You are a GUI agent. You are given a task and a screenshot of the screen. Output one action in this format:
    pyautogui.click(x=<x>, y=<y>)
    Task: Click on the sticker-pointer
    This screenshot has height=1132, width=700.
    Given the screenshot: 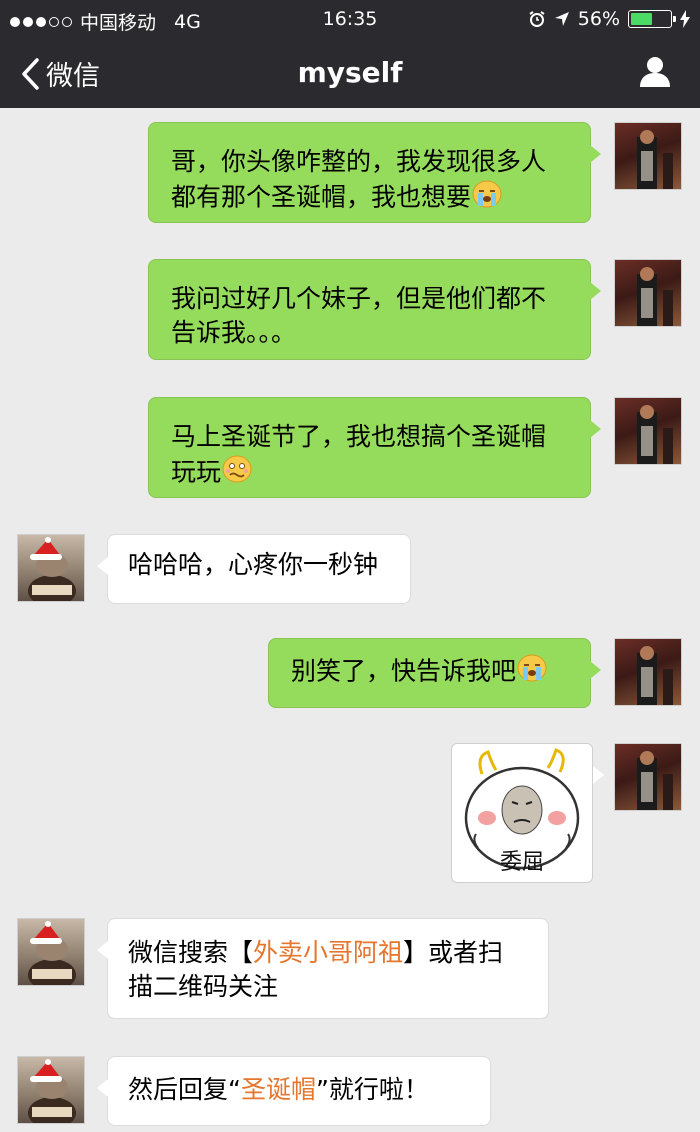 What is the action you would take?
    pyautogui.click(x=598, y=775)
    